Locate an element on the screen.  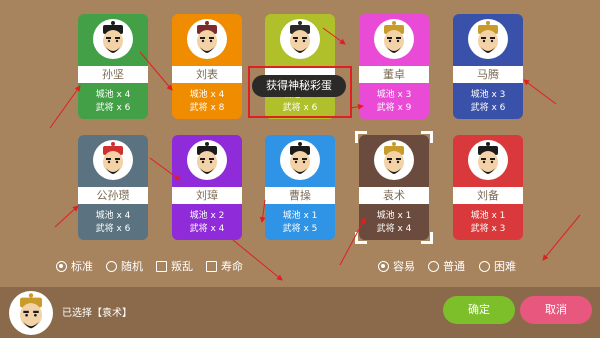
mode-option-label: 标准 is located at coordinates (82, 266).